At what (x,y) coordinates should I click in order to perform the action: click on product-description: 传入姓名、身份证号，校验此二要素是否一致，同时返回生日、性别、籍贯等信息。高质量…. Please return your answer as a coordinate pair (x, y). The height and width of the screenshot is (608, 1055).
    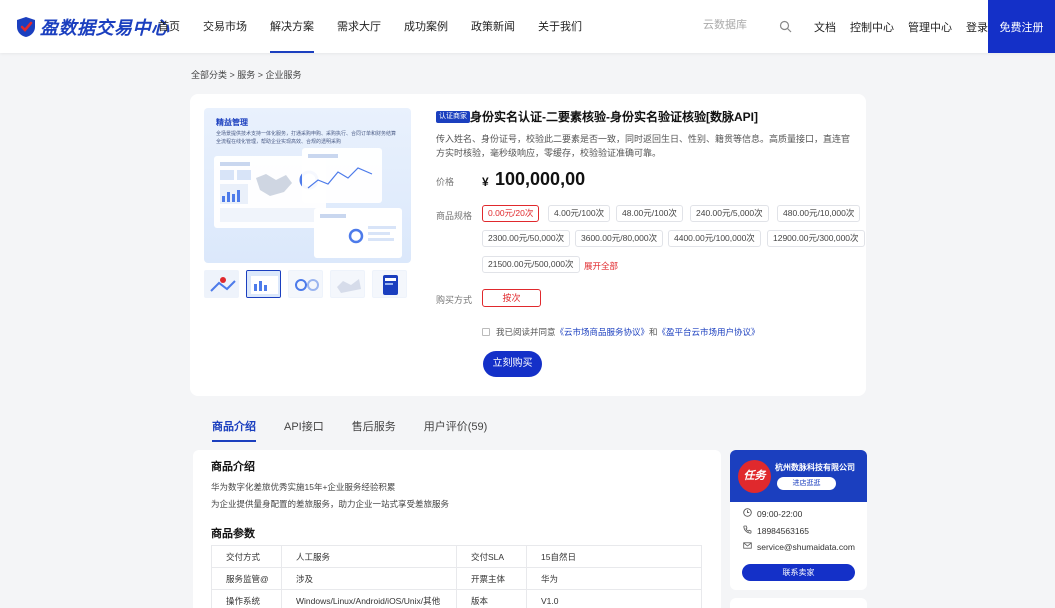
    Looking at the image, I should click on (643, 146).